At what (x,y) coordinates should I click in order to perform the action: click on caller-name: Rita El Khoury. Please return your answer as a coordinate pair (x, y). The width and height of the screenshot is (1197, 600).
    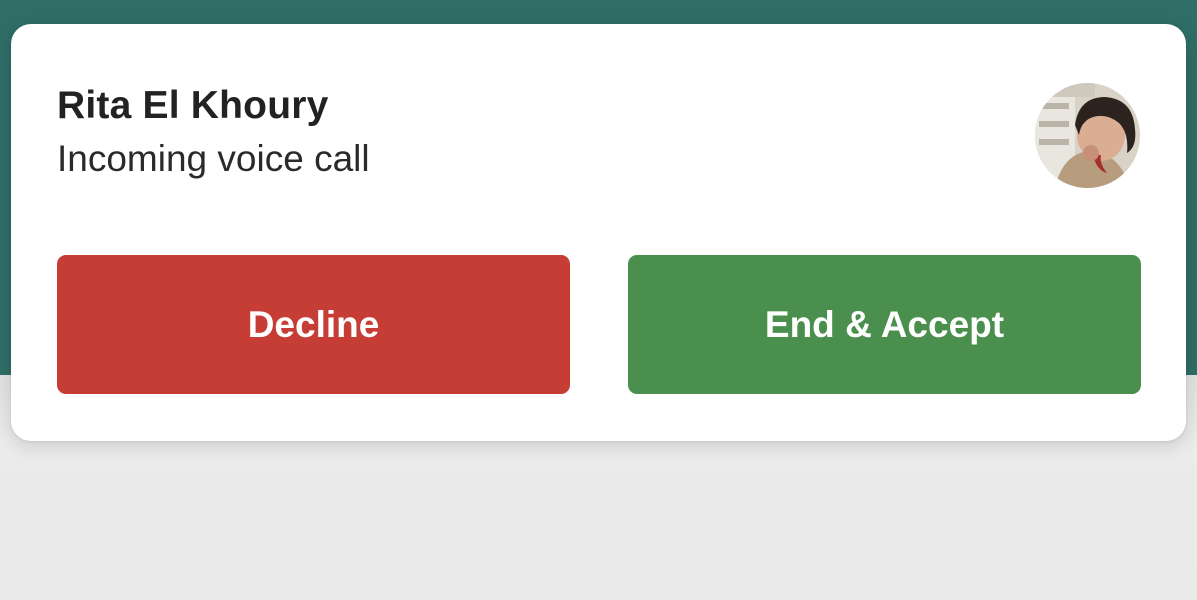
    Looking at the image, I should click on (193, 105).